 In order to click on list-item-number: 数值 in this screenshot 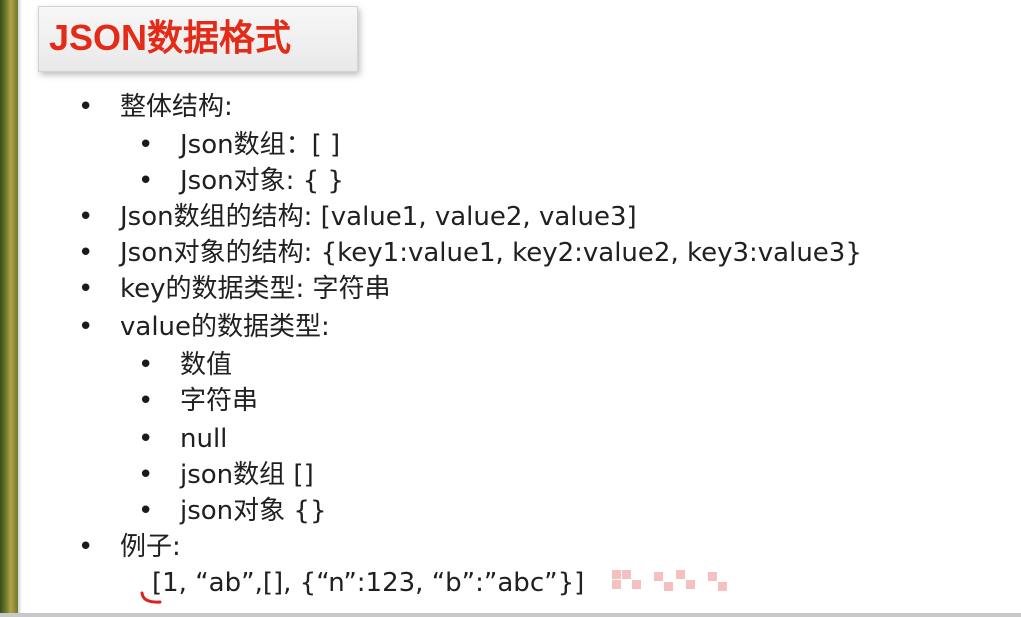, I will do `click(206, 365)`.